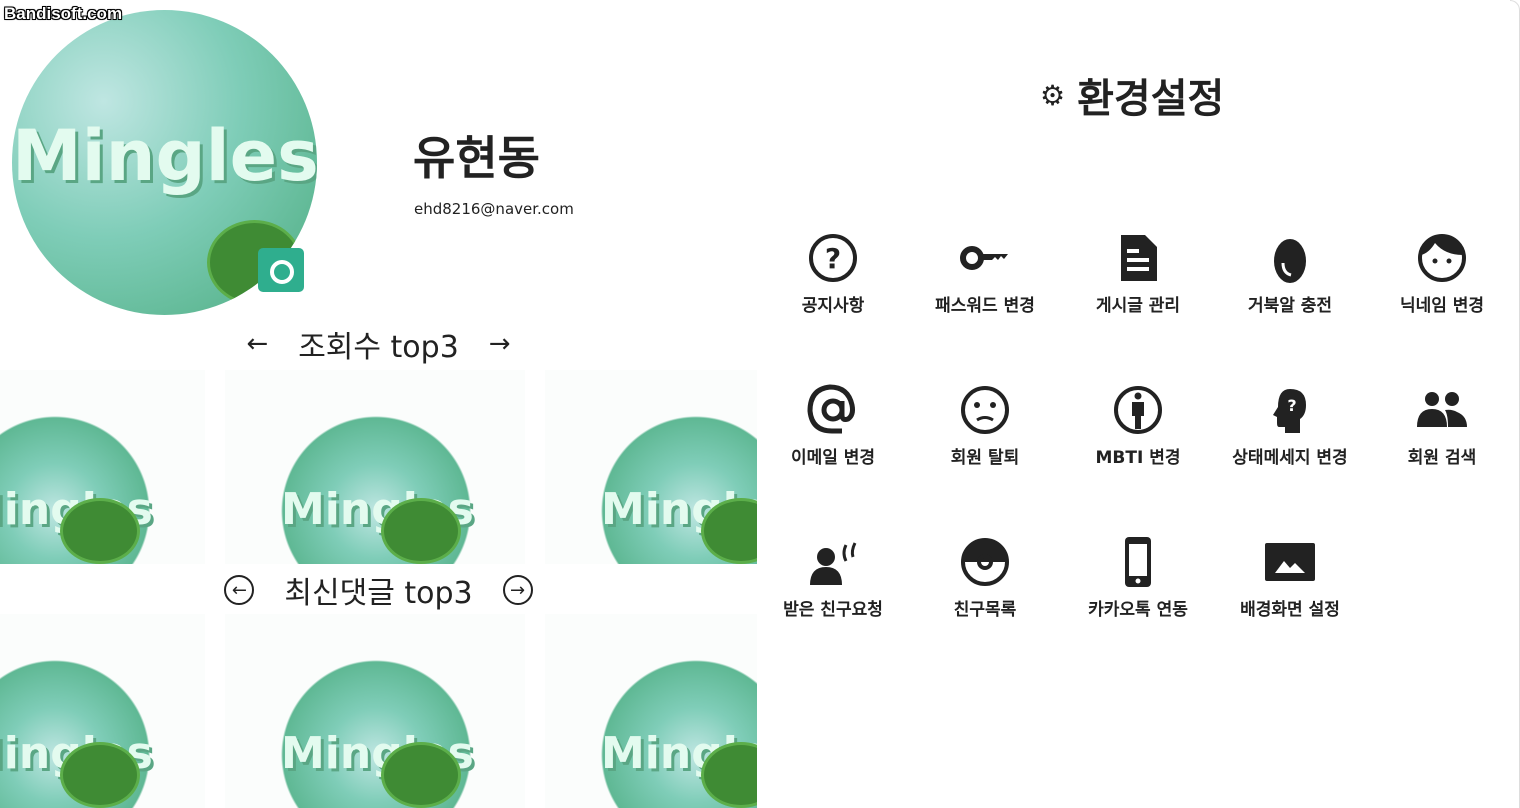  Describe the element at coordinates (985, 306) in the screenshot. I see `settings-item-label: 패스워드 변경` at that location.